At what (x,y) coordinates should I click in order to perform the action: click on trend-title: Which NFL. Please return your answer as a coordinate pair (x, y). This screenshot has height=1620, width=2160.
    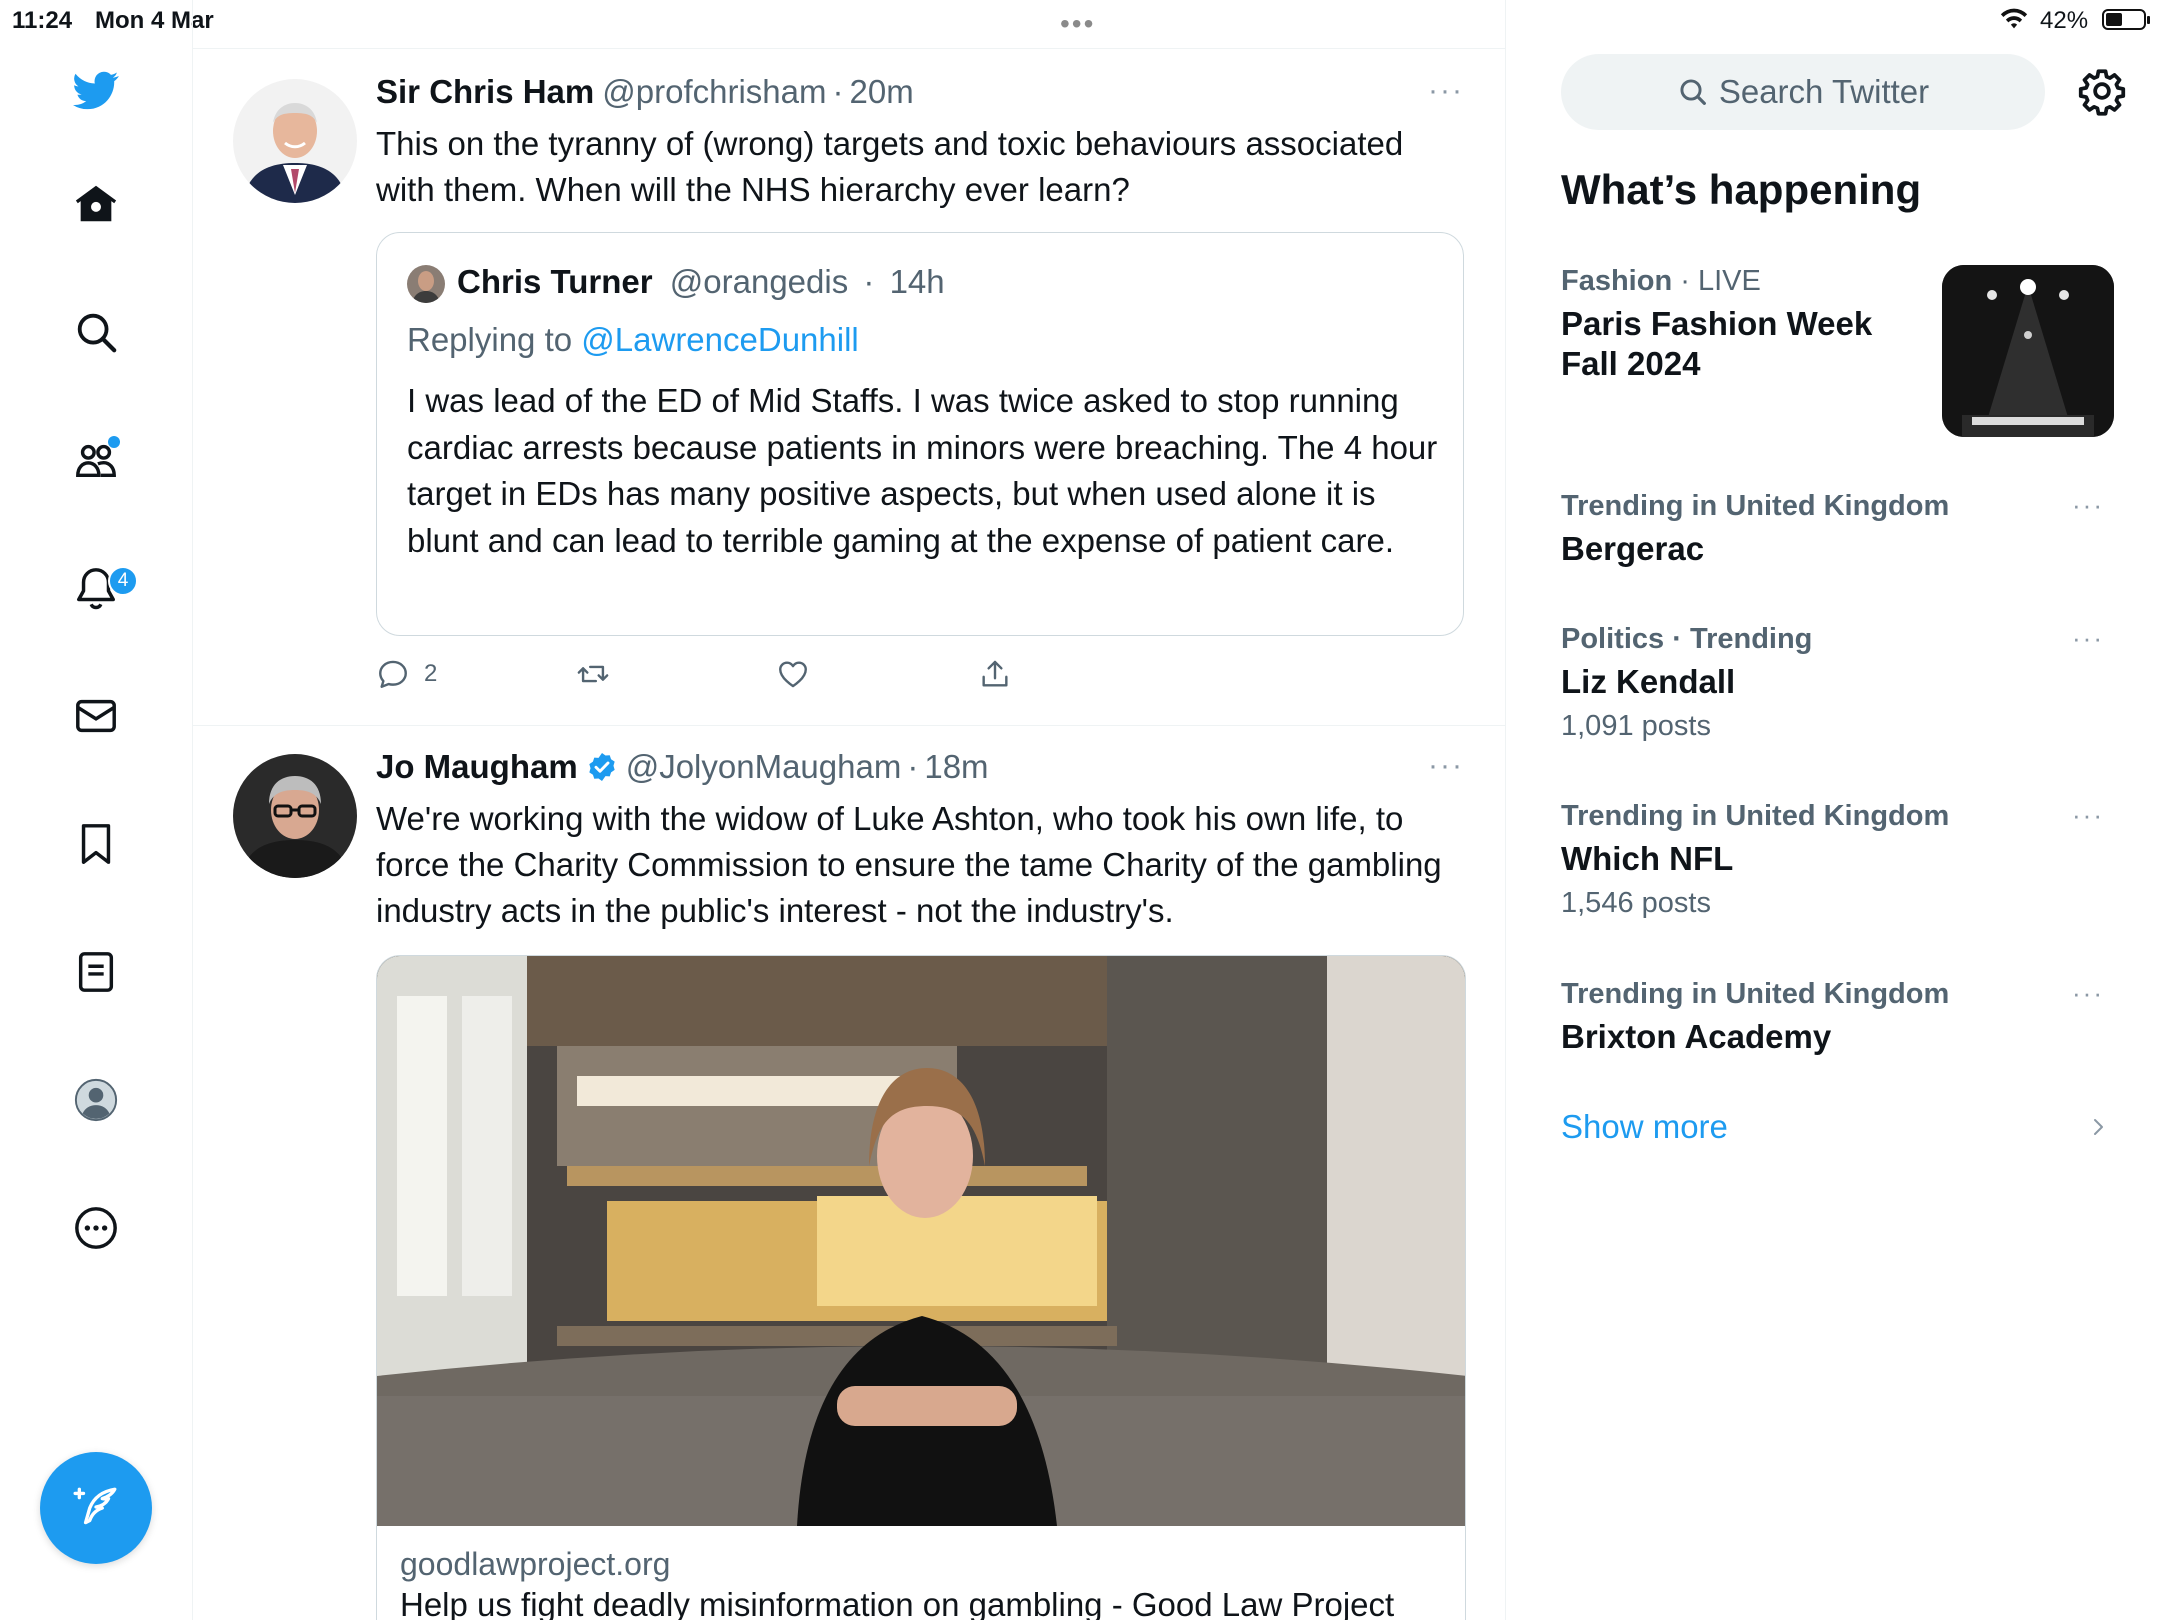
    Looking at the image, I should click on (1647, 858).